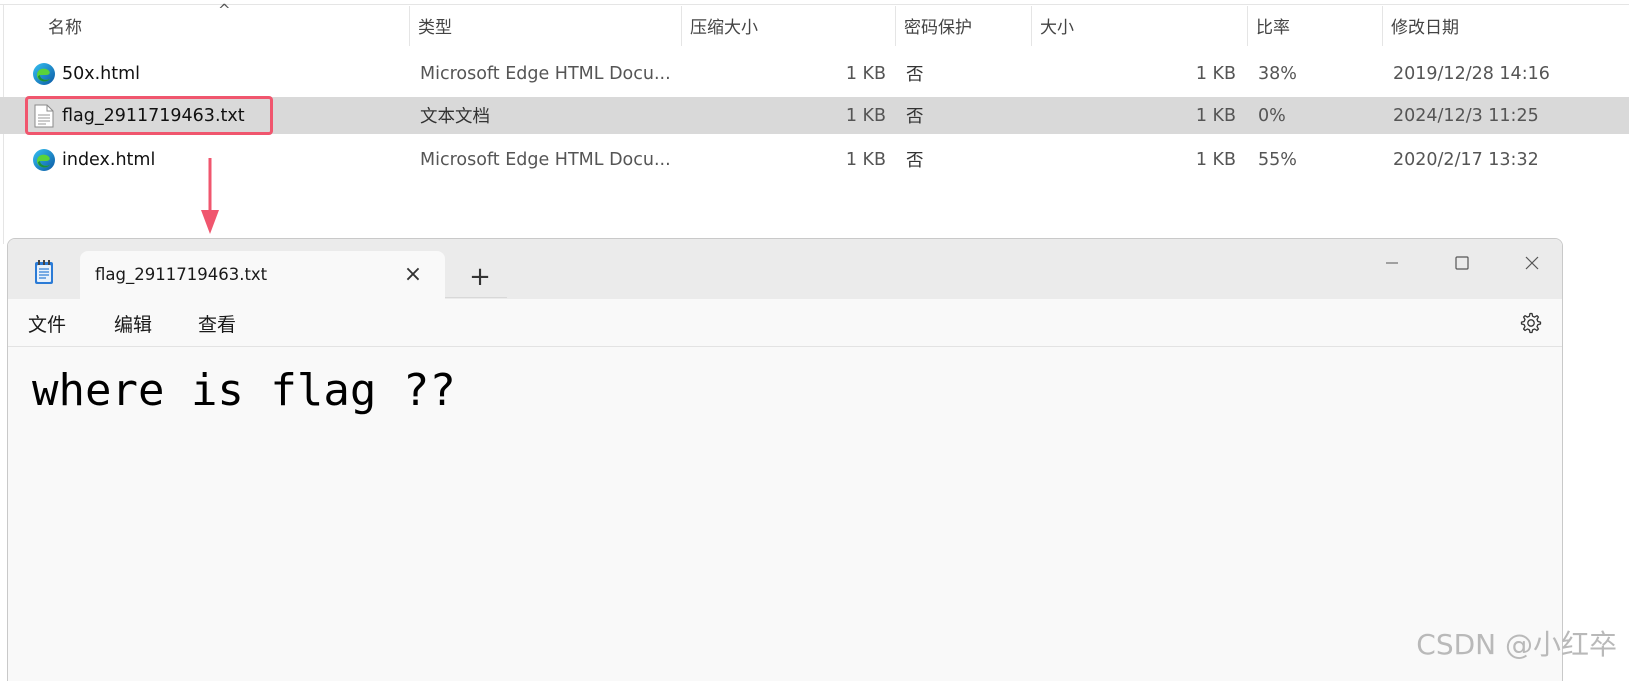 This screenshot has height=681, width=1629. What do you see at coordinates (789, 25) in the screenshot?
I see `column-header-compressed-size: 压缩大小` at bounding box center [789, 25].